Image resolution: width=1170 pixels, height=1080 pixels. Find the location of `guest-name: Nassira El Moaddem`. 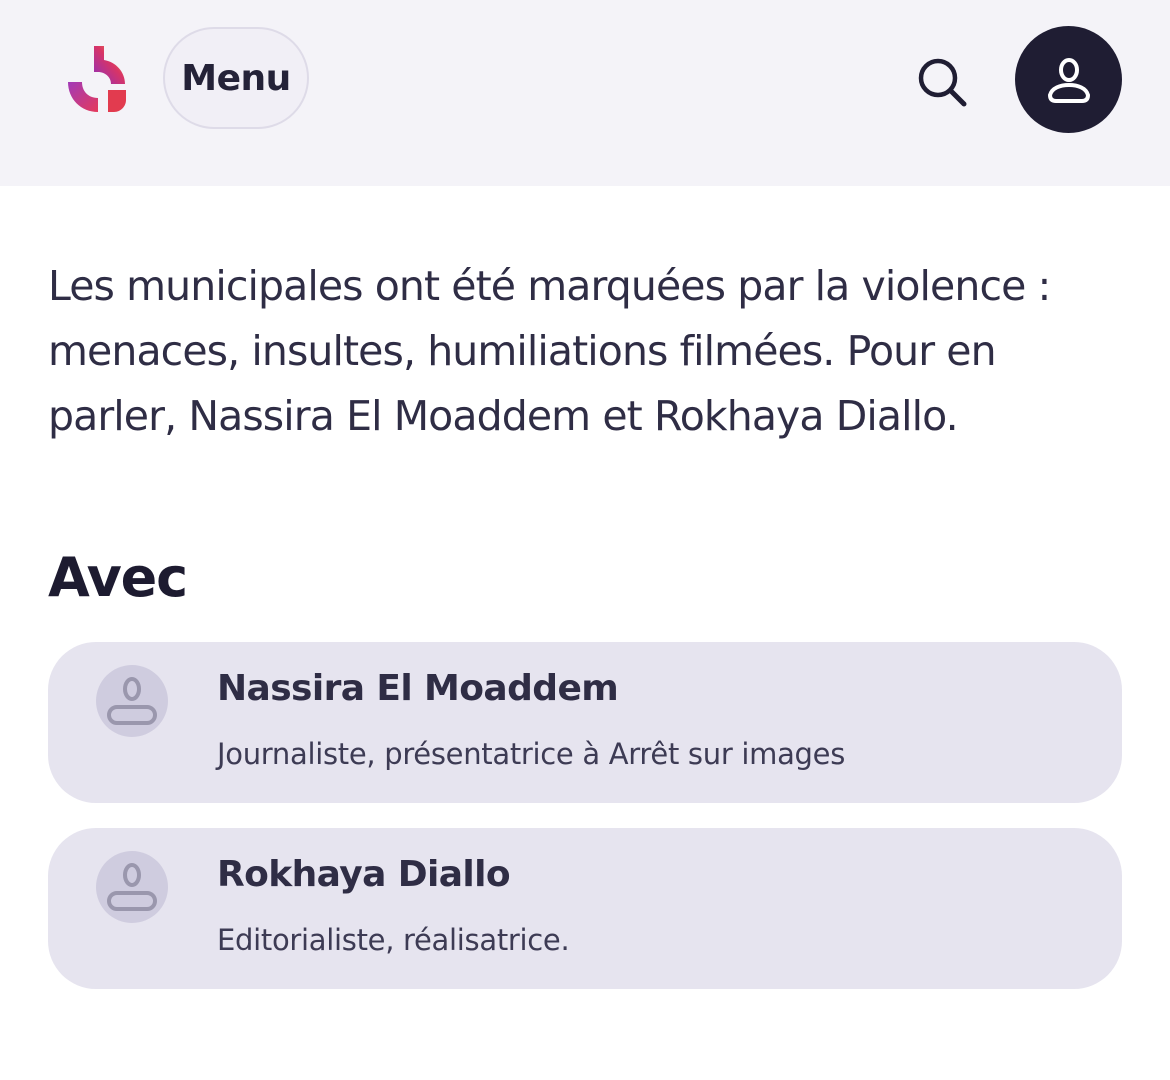

guest-name: Nassira El Moaddem is located at coordinates (418, 688).